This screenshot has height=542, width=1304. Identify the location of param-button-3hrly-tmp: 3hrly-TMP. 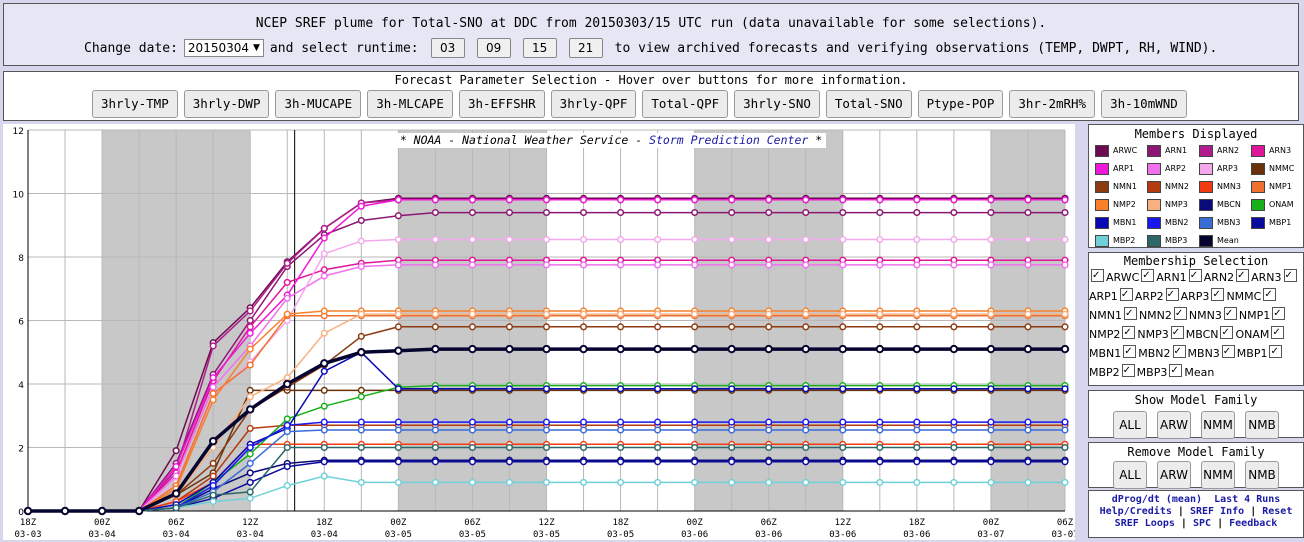
(135, 104).